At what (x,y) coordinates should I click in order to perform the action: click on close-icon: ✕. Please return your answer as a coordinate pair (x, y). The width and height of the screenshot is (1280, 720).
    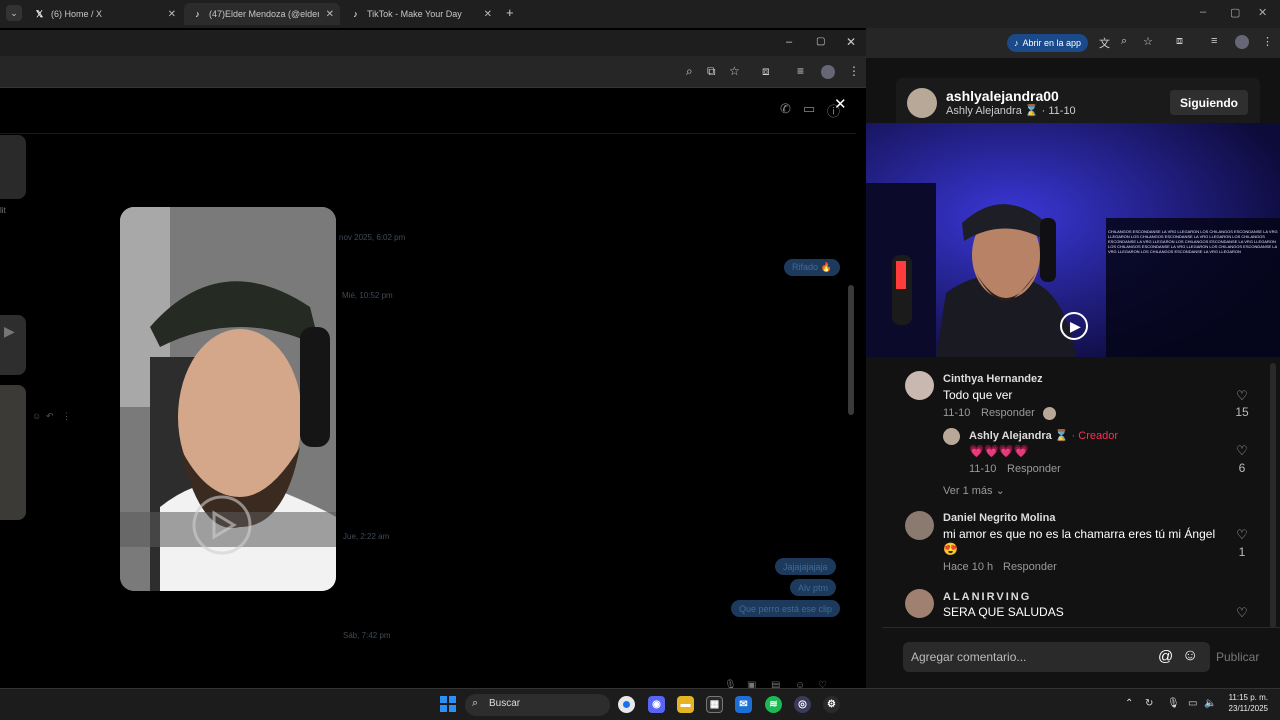
    Looking at the image, I should click on (840, 104).